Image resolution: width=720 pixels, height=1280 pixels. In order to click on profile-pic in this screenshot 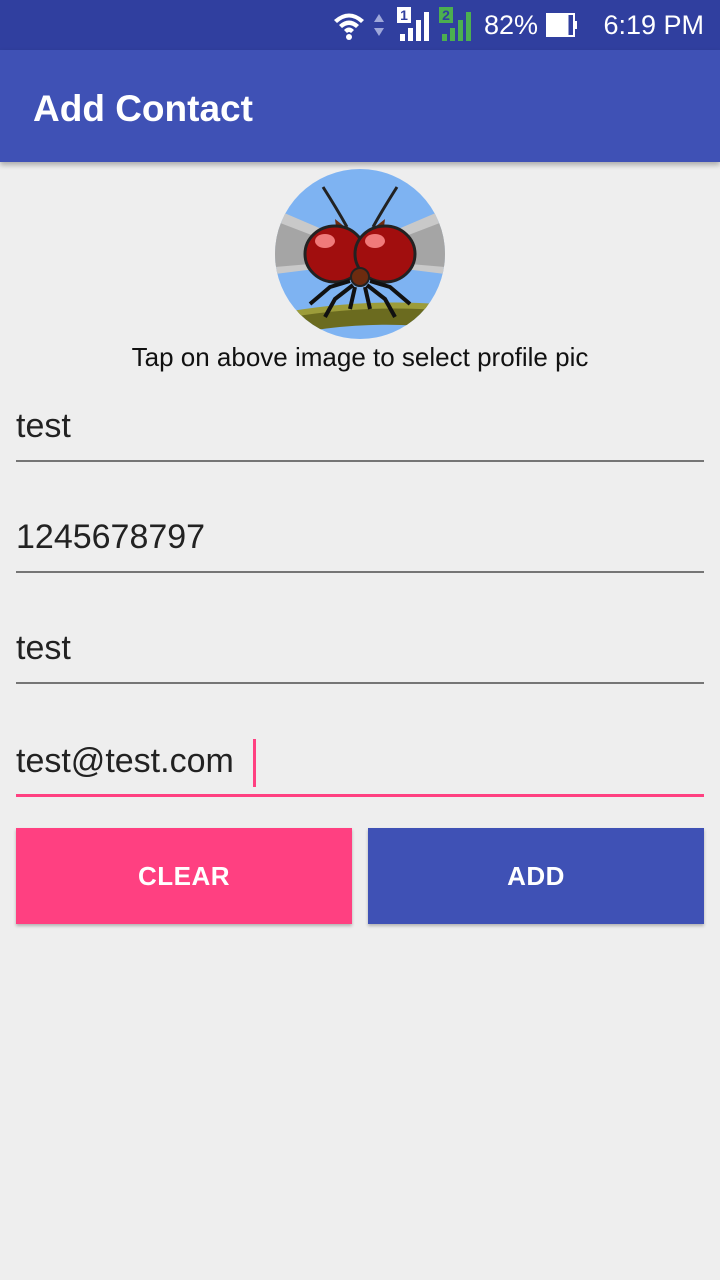, I will do `click(360, 254)`.